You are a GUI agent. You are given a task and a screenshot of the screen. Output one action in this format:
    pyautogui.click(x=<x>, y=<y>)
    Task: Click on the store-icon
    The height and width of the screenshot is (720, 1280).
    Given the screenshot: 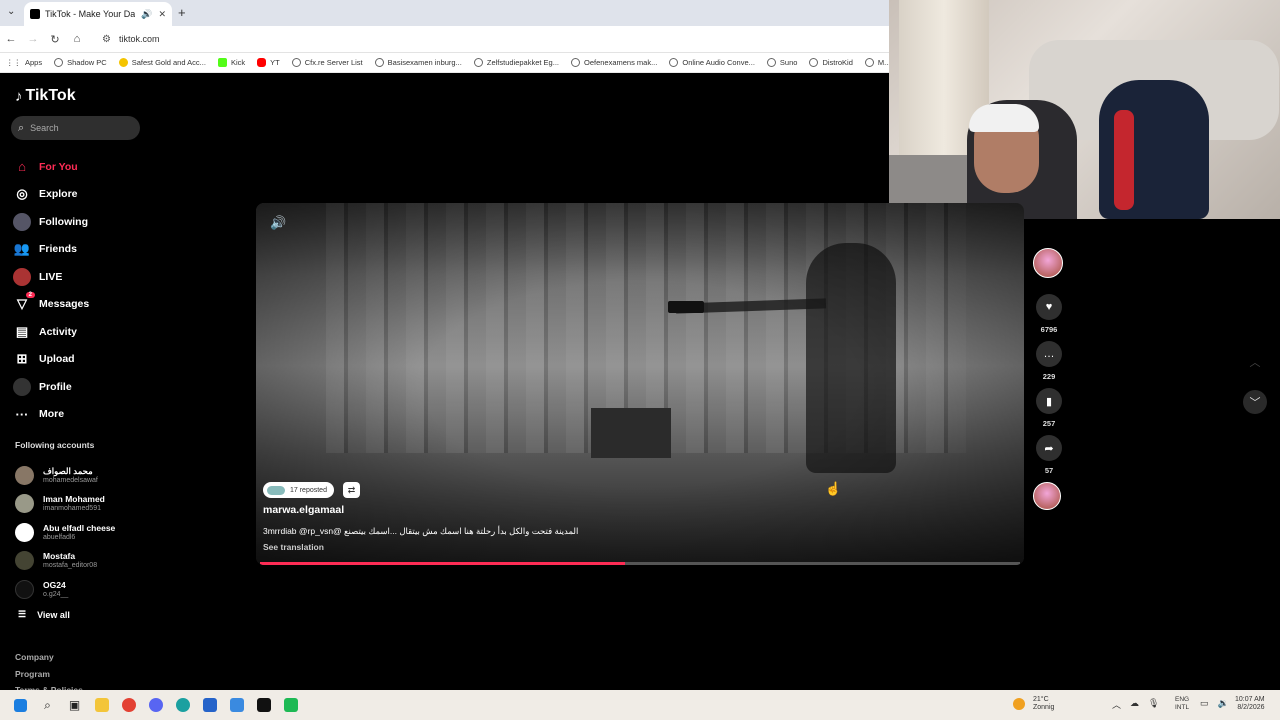 What is the action you would take?
    pyautogui.click(x=209, y=705)
    